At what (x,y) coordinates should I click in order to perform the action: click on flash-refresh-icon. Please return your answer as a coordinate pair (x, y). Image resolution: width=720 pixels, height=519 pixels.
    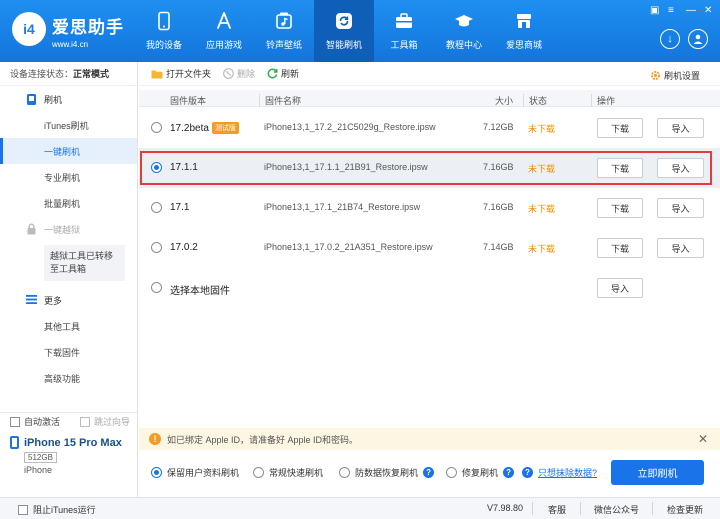
    Looking at the image, I should click on (344, 21).